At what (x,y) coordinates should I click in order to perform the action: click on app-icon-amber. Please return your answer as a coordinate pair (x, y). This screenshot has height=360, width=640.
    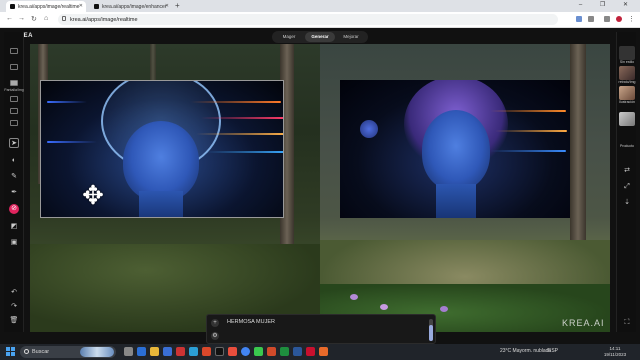
    Looking at the image, I should click on (323, 351).